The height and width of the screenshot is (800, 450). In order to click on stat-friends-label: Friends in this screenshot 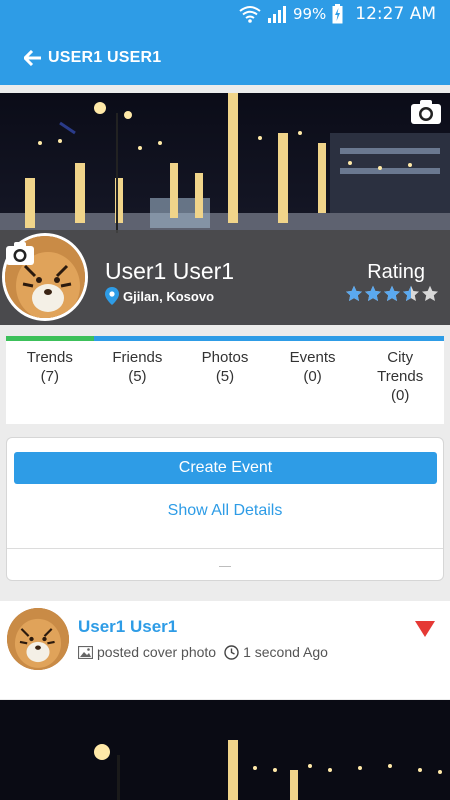, I will do `click(137, 357)`.